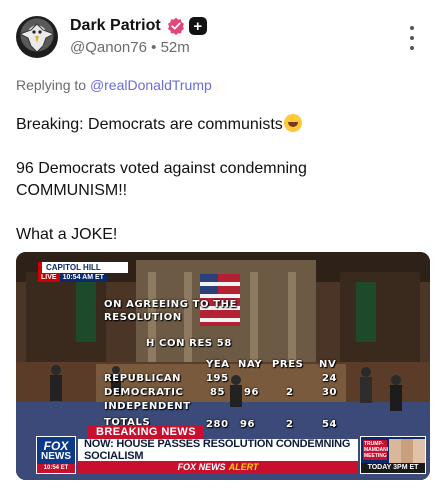 This screenshot has width=446, height=500. What do you see at coordinates (115, 26) in the screenshot?
I see `author-display-name: Dark Patriot` at bounding box center [115, 26].